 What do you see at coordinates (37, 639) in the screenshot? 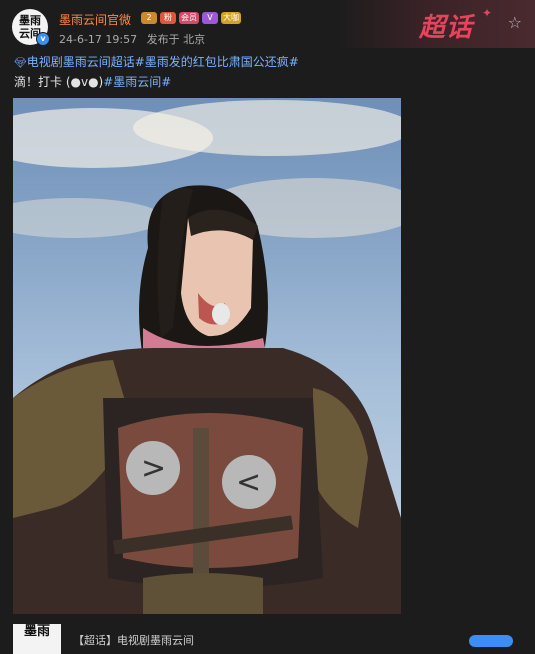
I see `chaohua-card-avatar: 墨雨` at bounding box center [37, 639].